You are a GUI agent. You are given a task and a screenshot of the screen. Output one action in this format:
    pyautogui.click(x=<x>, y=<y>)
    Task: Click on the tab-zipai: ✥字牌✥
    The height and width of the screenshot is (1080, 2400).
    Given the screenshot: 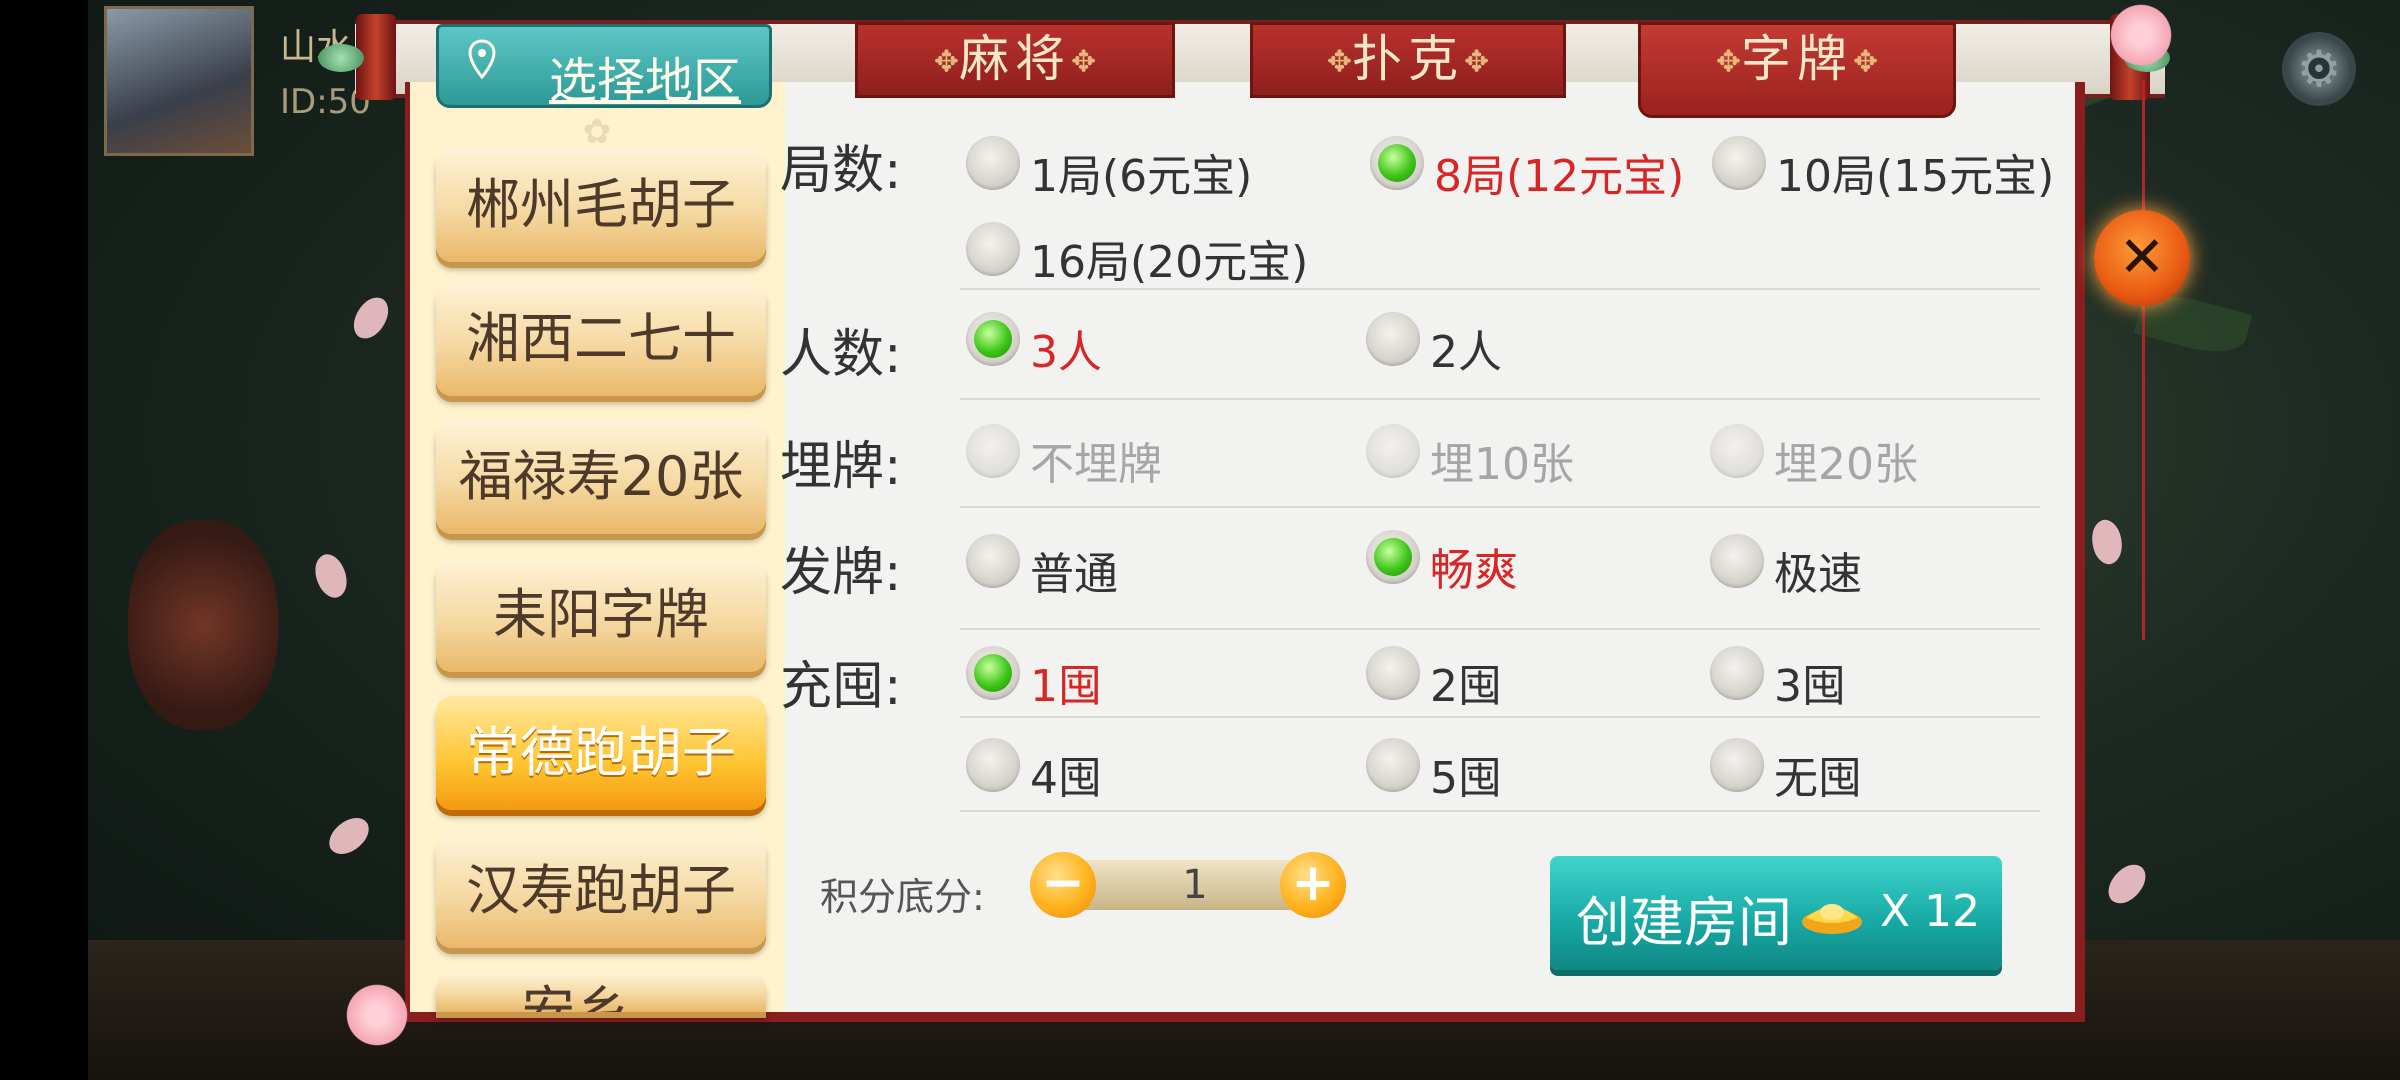 What is the action you would take?
    pyautogui.click(x=1797, y=70)
    